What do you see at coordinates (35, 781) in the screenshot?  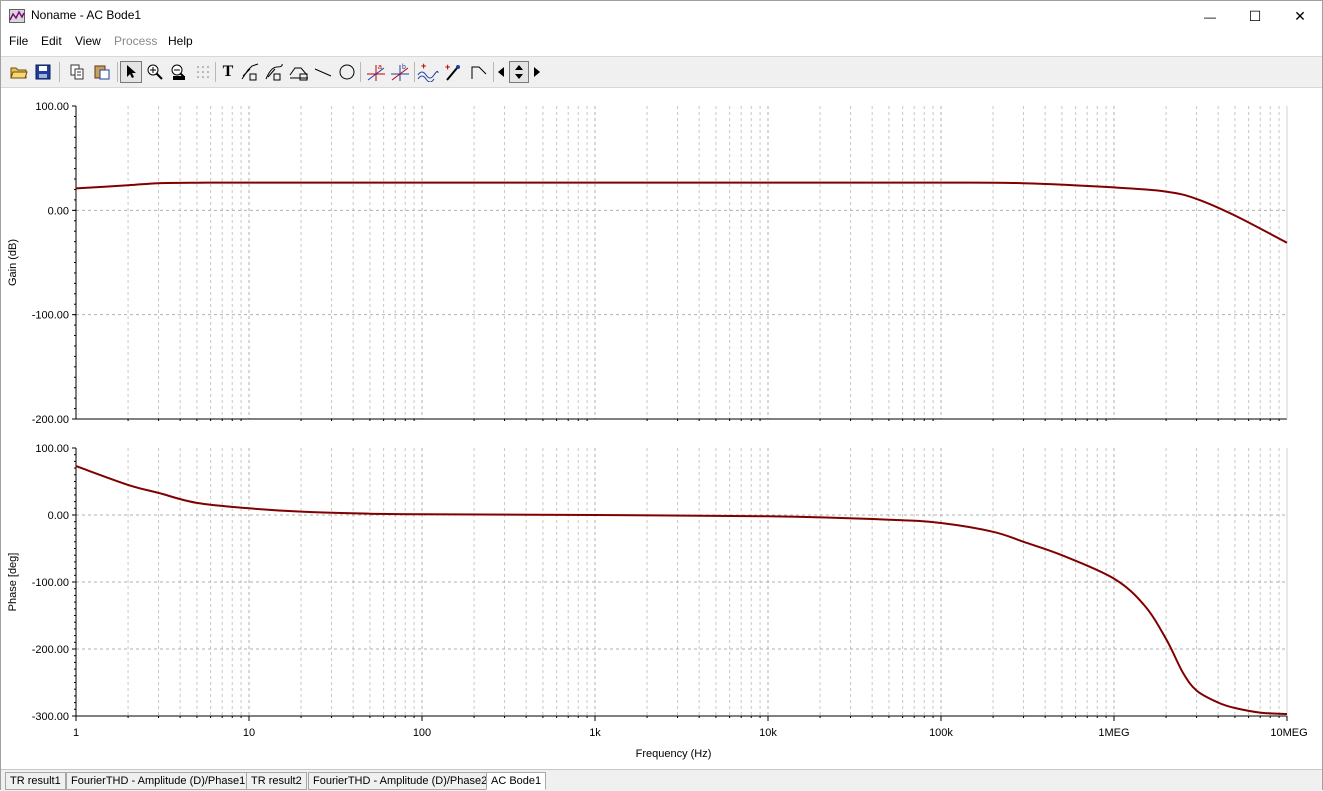 I see `tab-tr-result1: TR result1` at bounding box center [35, 781].